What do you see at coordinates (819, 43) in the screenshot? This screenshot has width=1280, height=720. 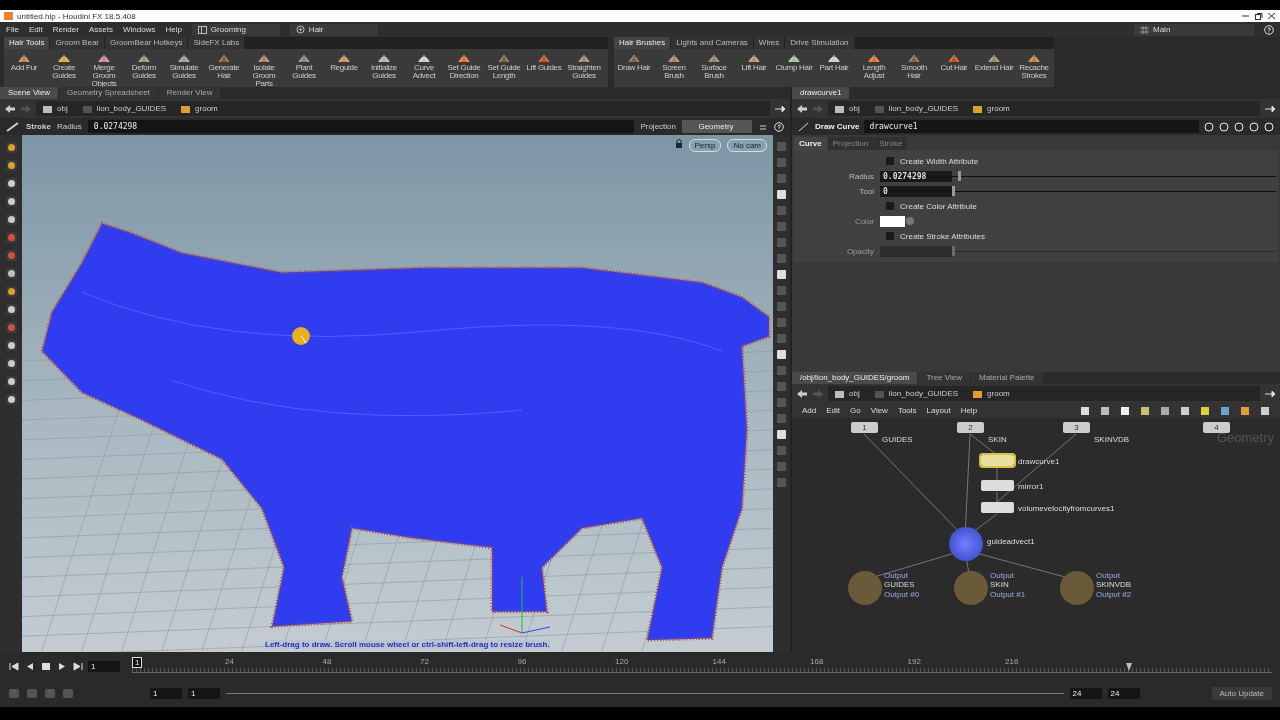 I see `shelf-tab: Drive Simulation` at bounding box center [819, 43].